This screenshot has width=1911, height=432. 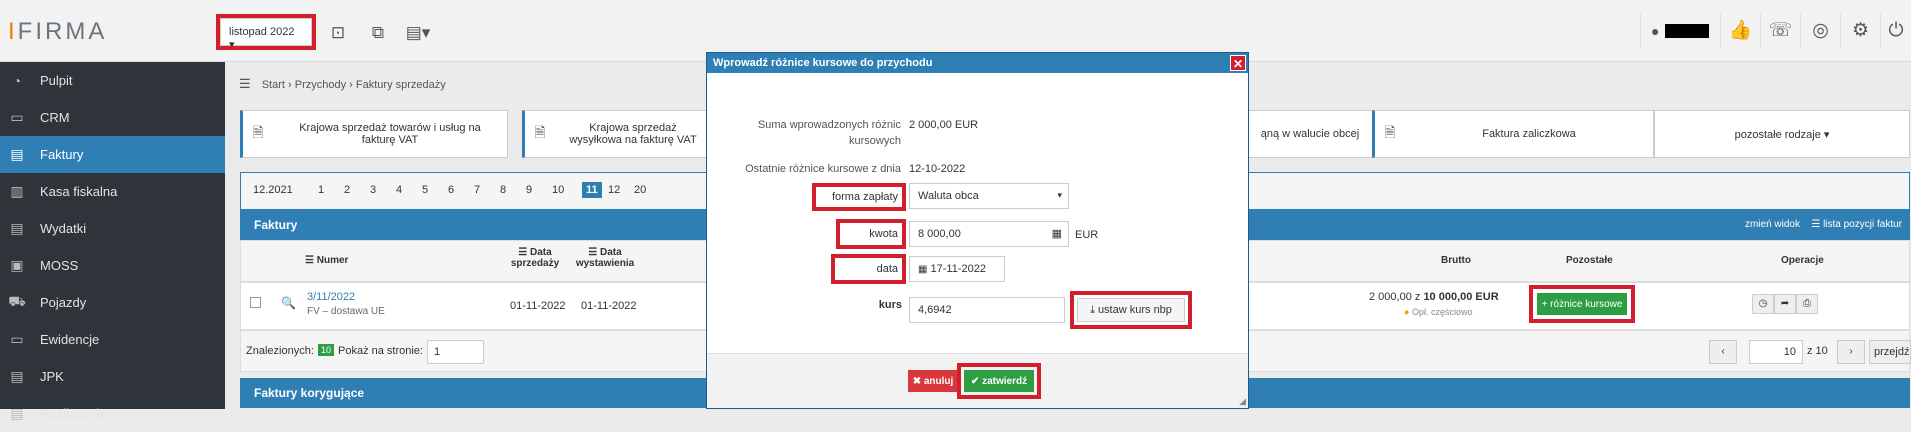 I want to click on crm-icon: ▭, so click(x=17, y=117).